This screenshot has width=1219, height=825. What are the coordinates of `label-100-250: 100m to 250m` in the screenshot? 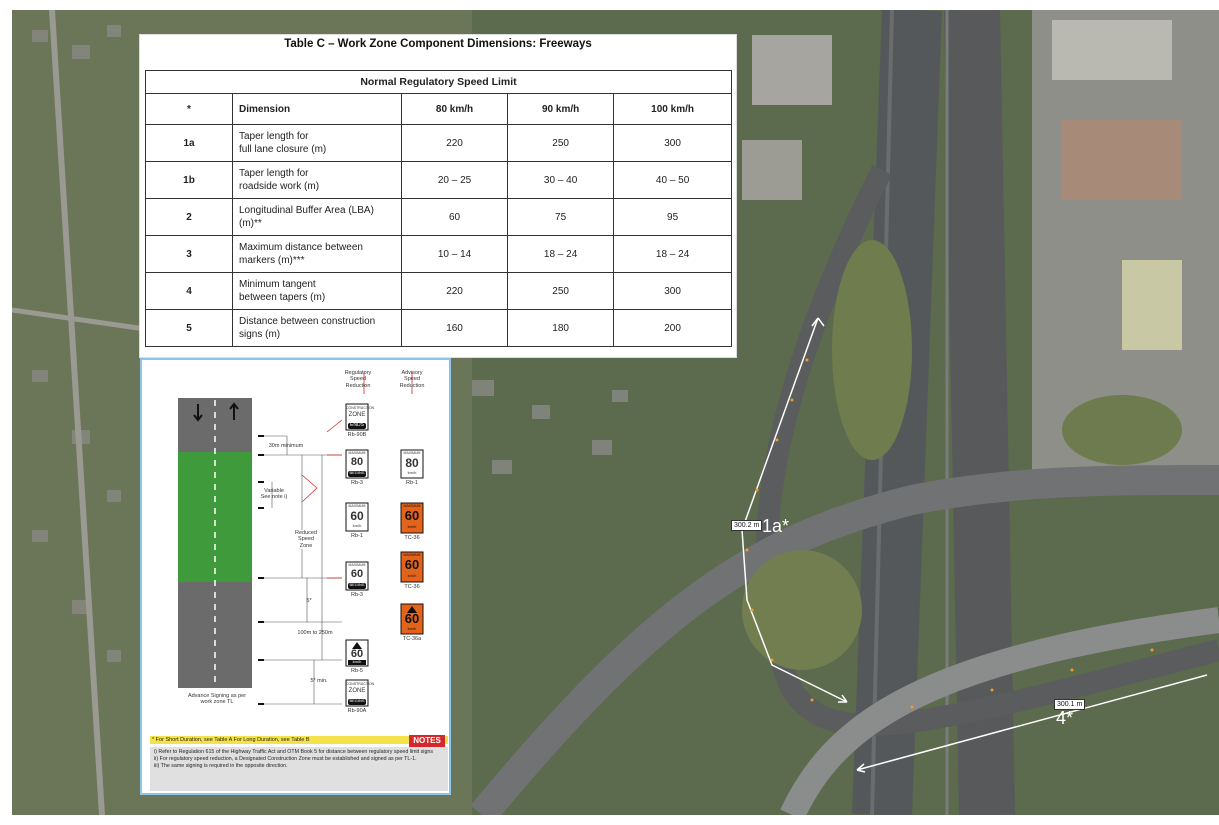 It's located at (315, 633).